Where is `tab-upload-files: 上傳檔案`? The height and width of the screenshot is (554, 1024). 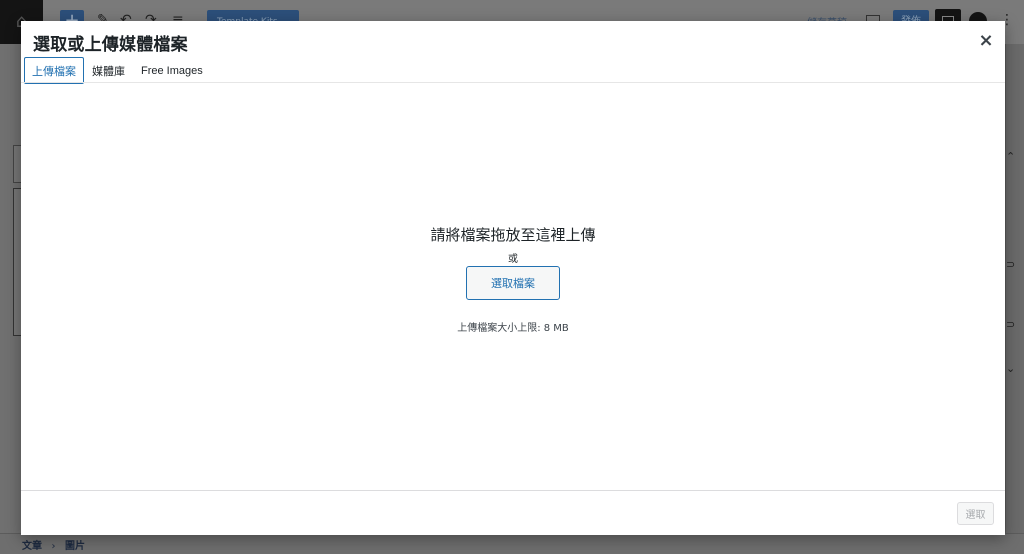 tab-upload-files: 上傳檔案 is located at coordinates (54, 70).